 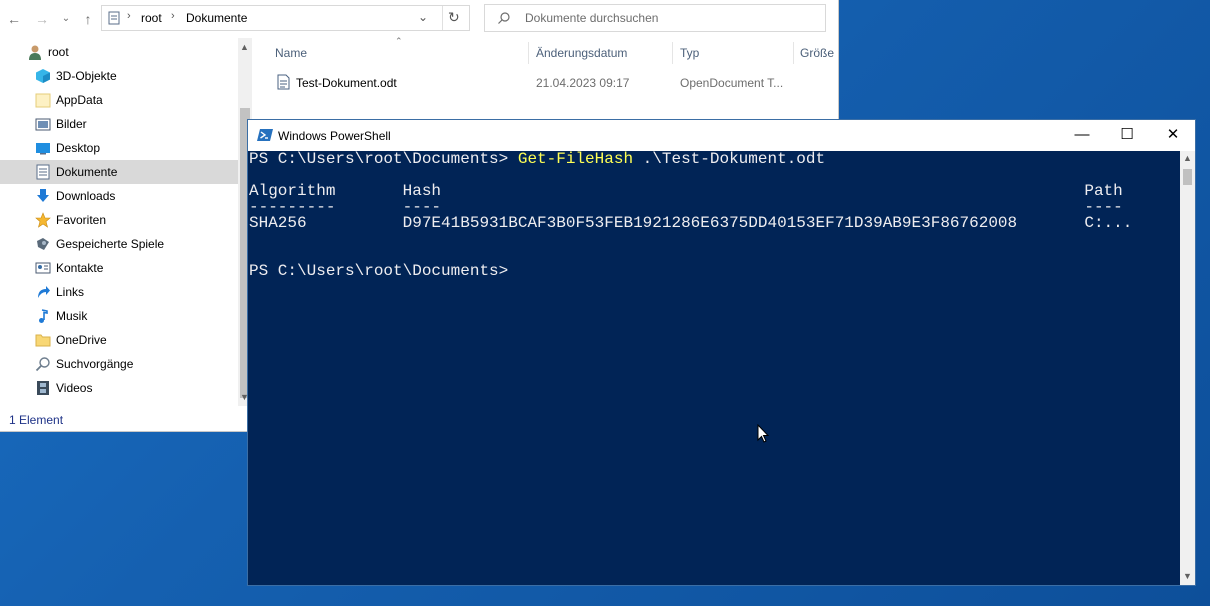 I want to click on search-box: Dokumente durchsuchen, so click(x=655, y=18).